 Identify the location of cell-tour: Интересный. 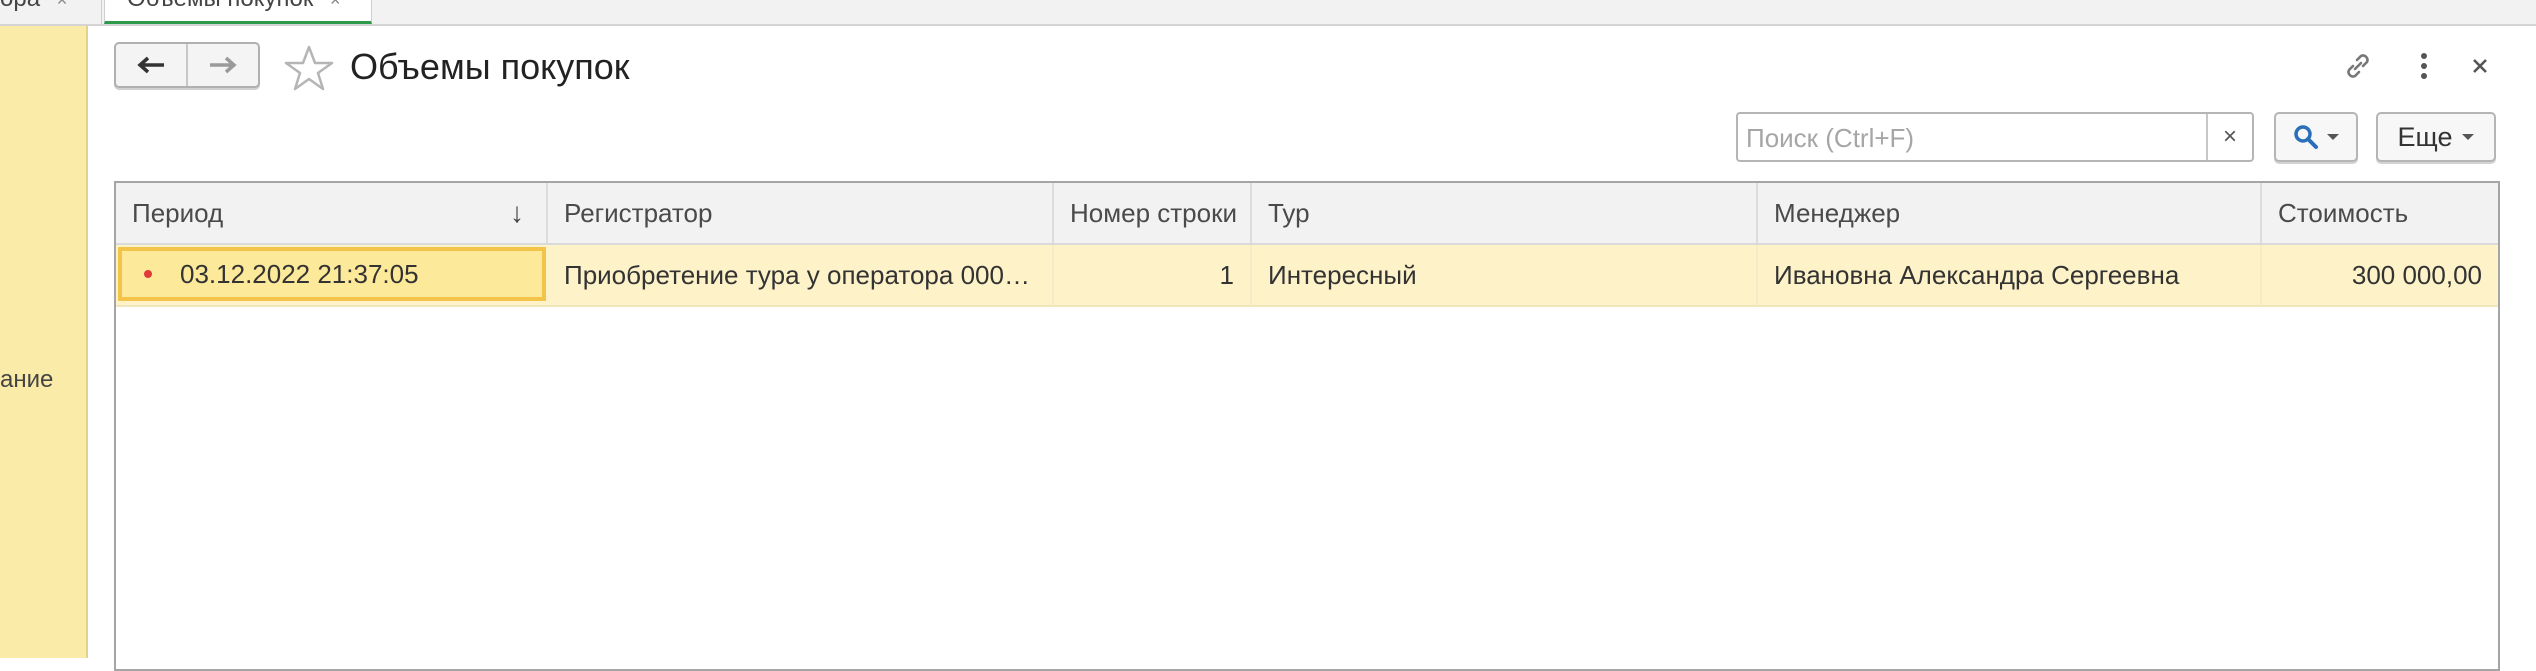
(1505, 275).